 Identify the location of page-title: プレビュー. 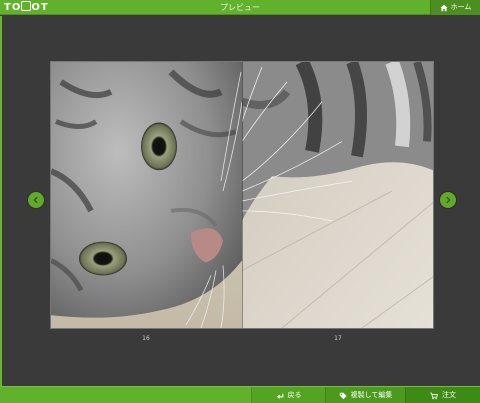
(240, 7).